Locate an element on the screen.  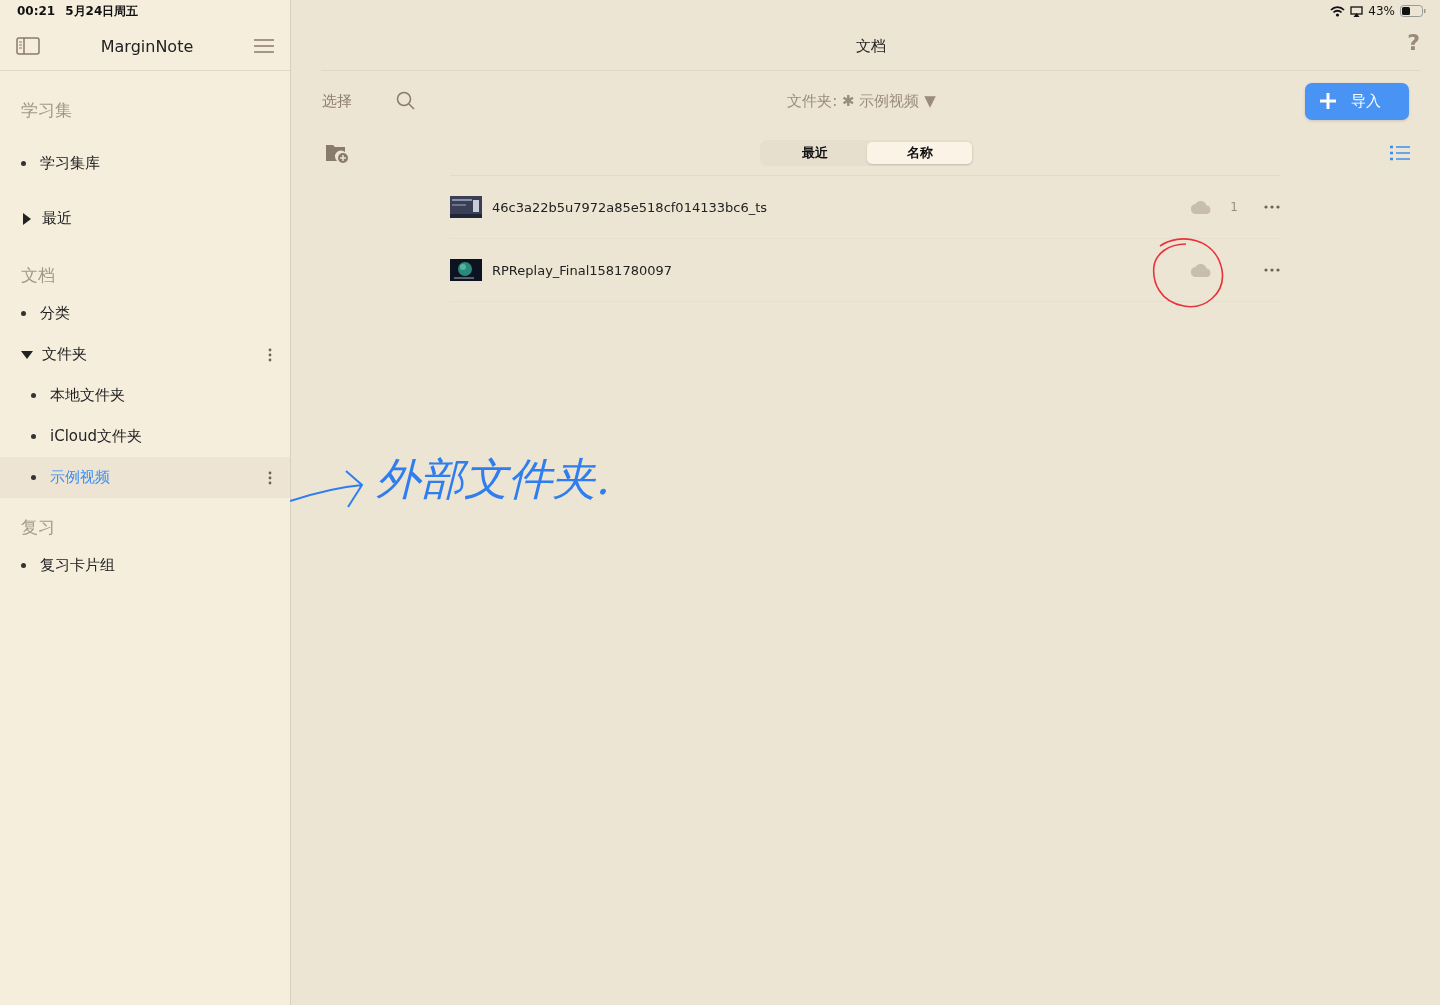
sidebar-item: 最近 is located at coordinates (145, 218).